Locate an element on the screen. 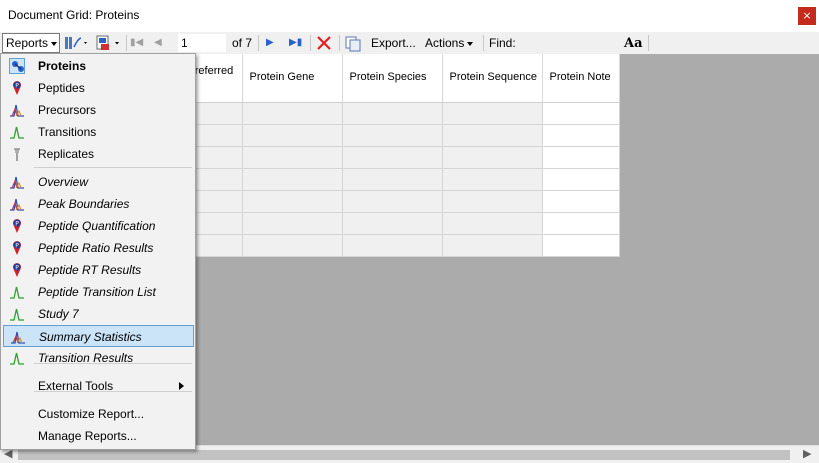  scroll-right-icon: ▶ is located at coordinates (807, 453).